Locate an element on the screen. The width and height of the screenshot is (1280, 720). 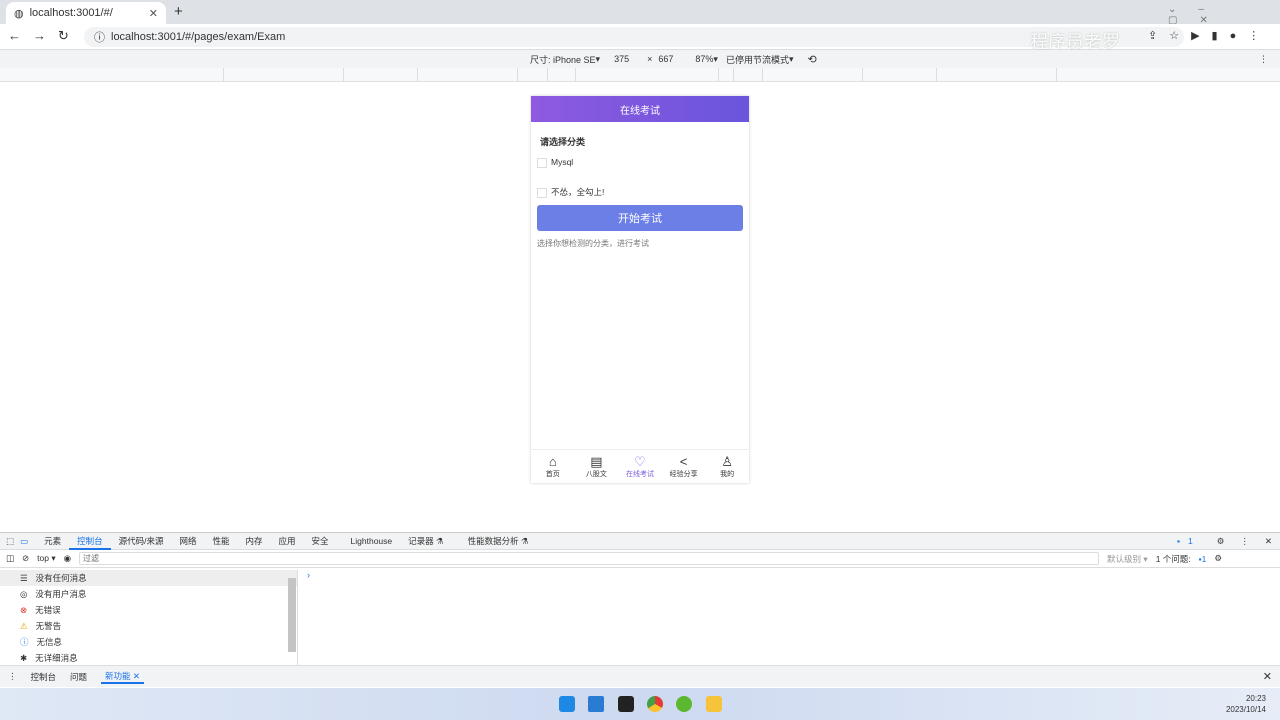
nav-home: ⌂ 首页 is located at coordinates (553, 466).